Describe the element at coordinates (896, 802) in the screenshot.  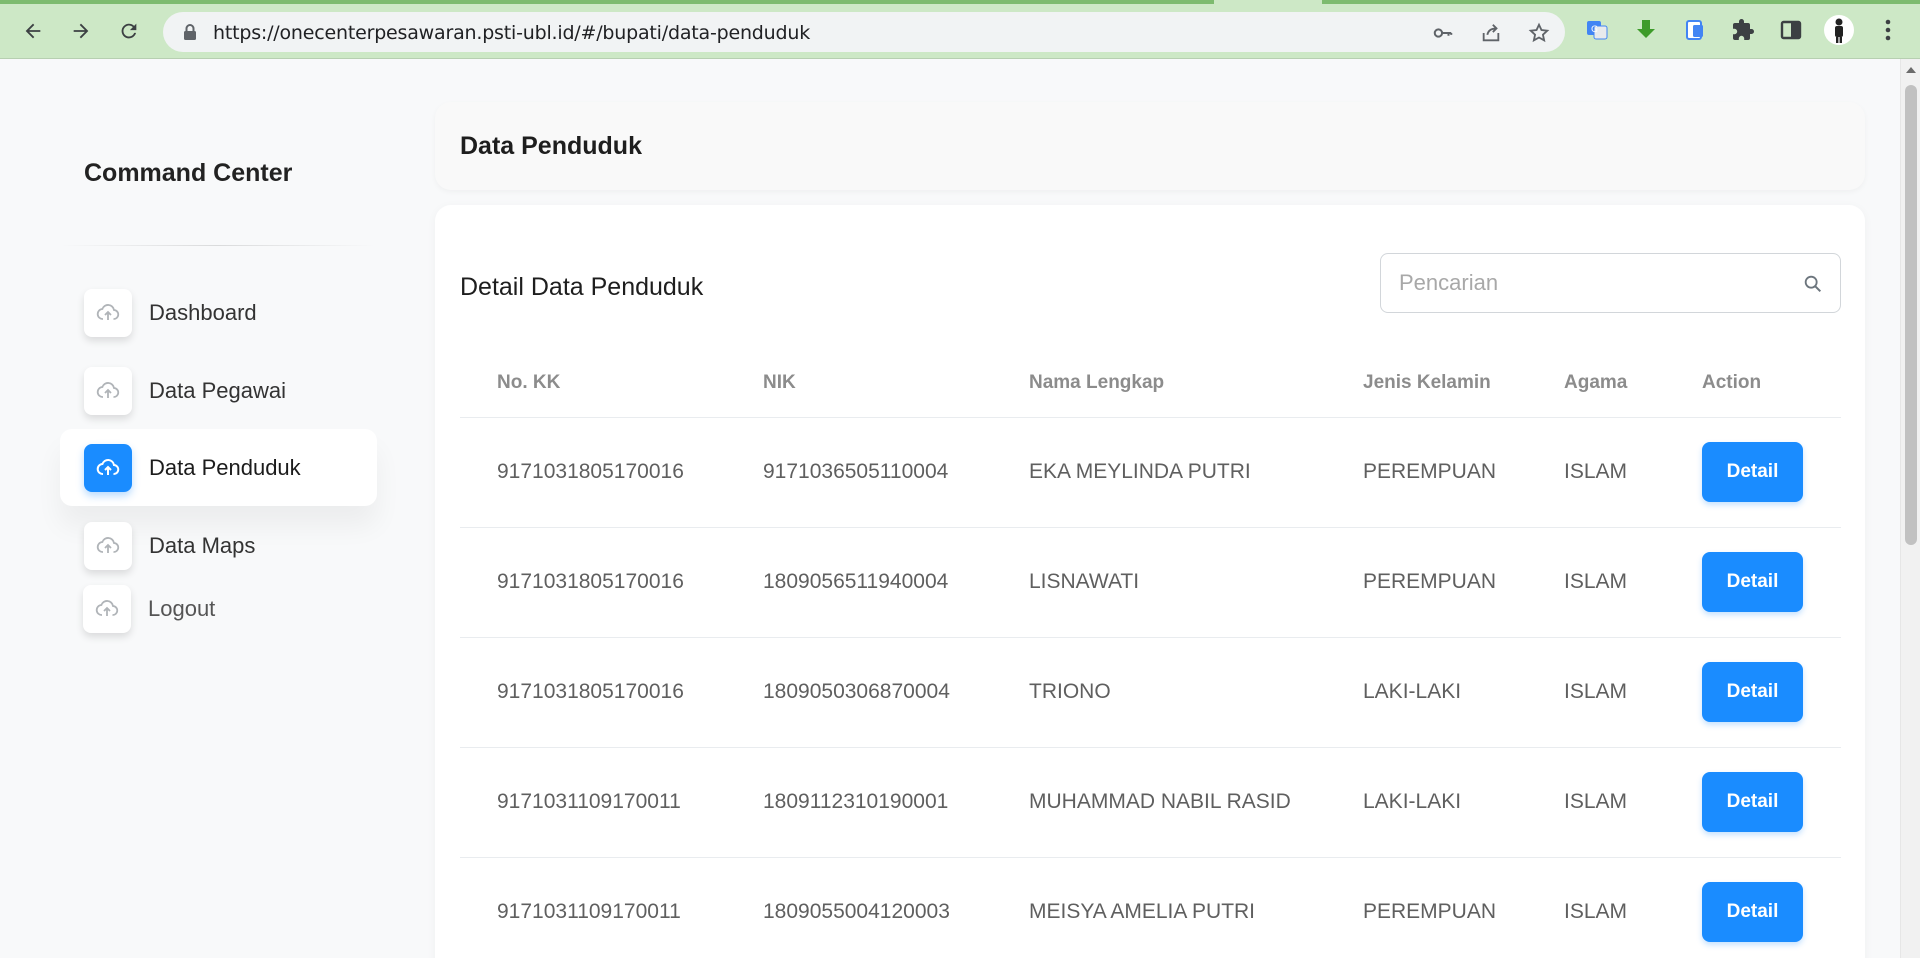
I see `cell-nik: 1809112310190001` at that location.